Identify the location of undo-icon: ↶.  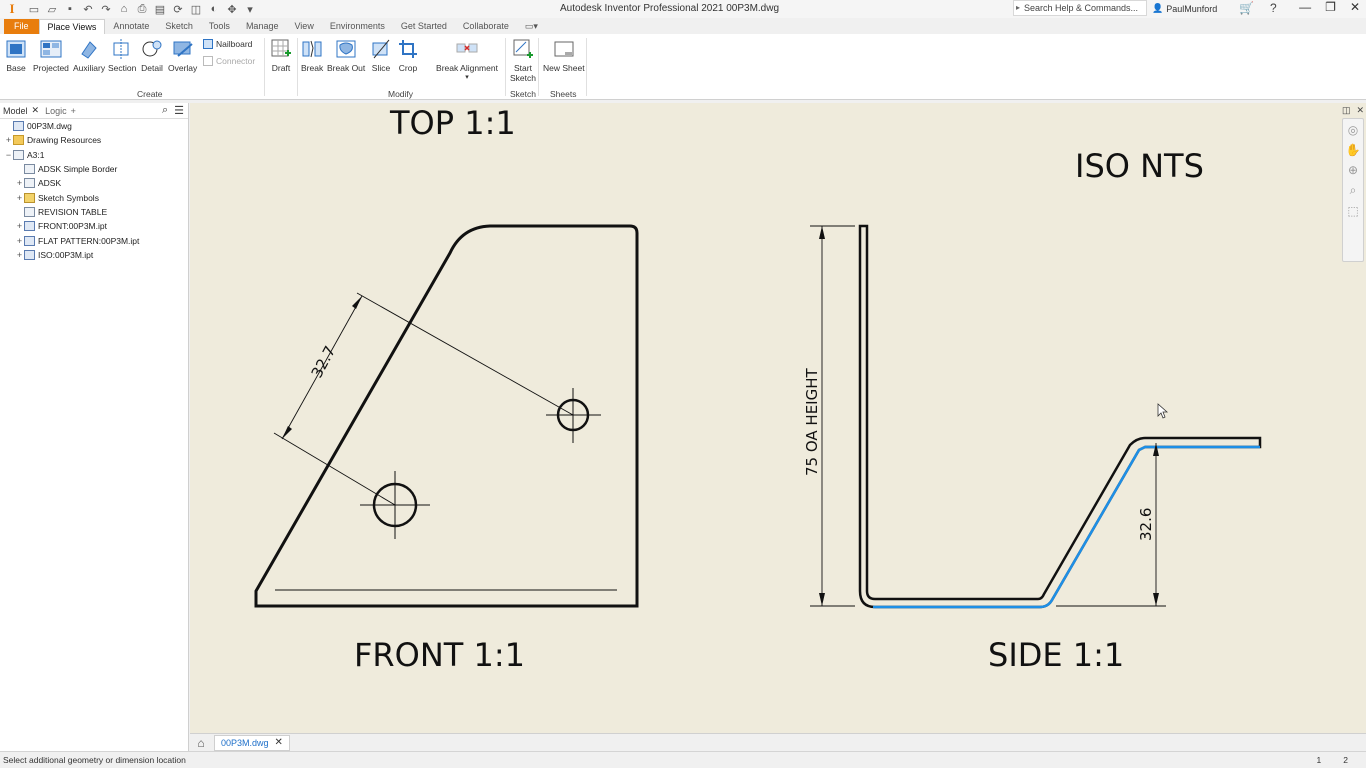
(88, 9).